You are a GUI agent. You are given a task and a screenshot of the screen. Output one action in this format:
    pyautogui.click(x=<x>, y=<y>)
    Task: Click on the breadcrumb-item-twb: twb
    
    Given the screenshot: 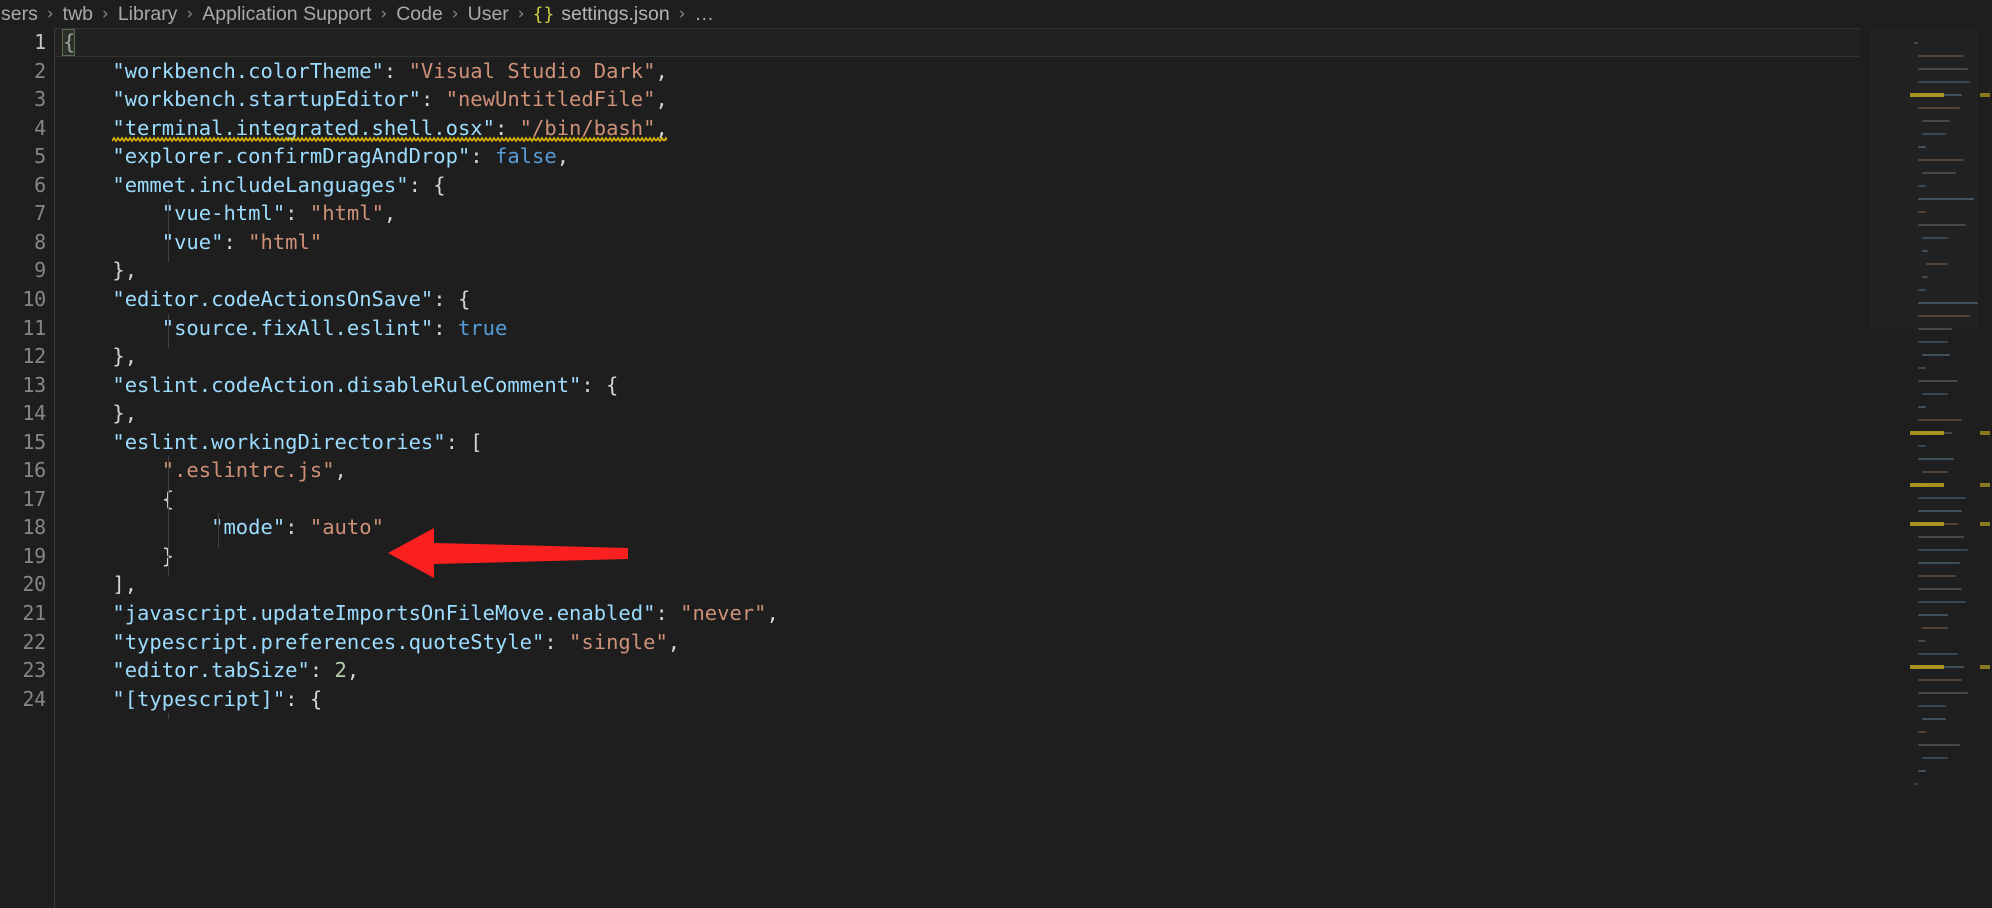 What is the action you would take?
    pyautogui.click(x=78, y=14)
    